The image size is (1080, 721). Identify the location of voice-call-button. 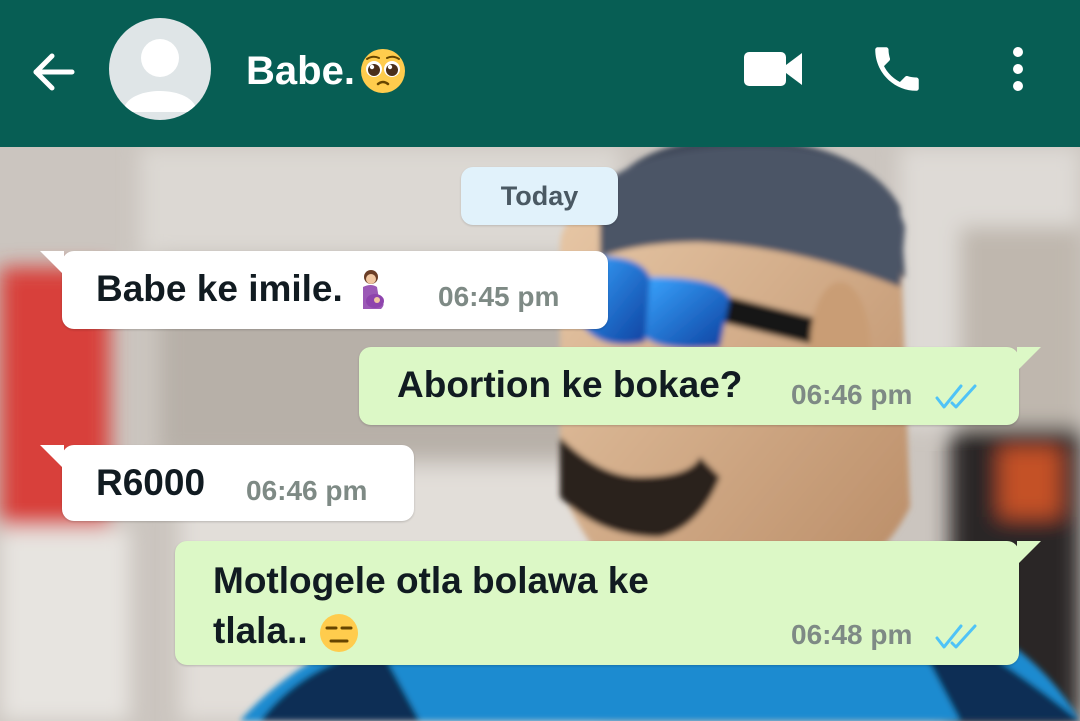
(897, 69).